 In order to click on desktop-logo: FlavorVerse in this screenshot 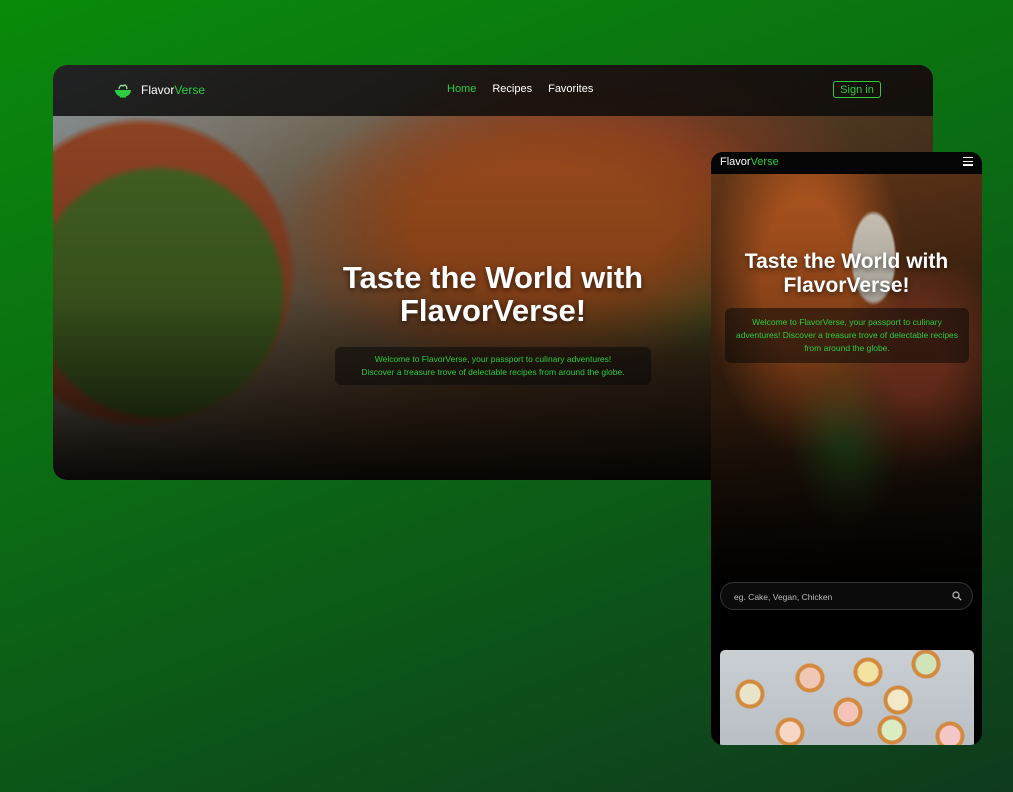, I will do `click(159, 90)`.